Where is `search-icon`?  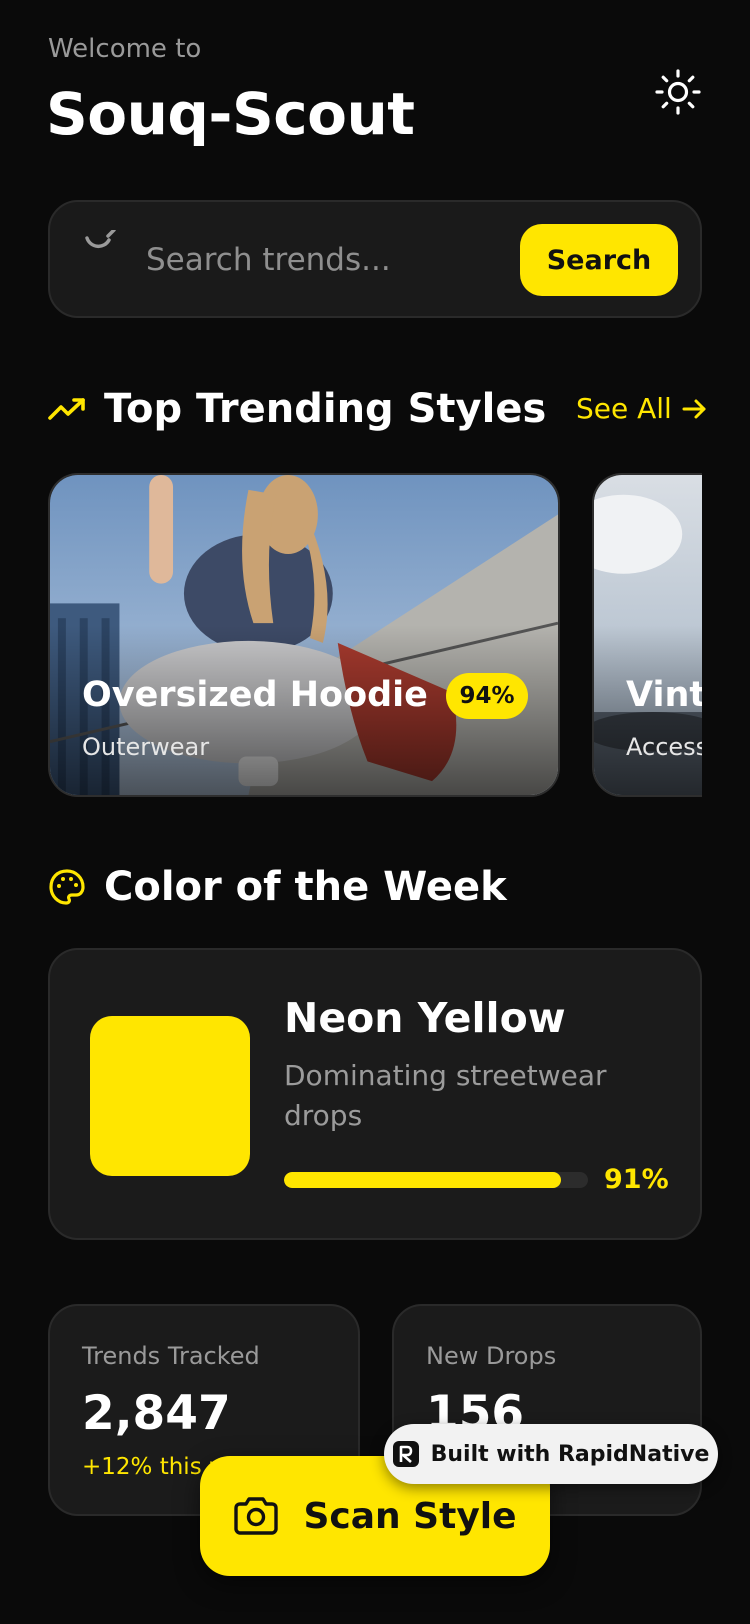
search-icon is located at coordinates (100, 239).